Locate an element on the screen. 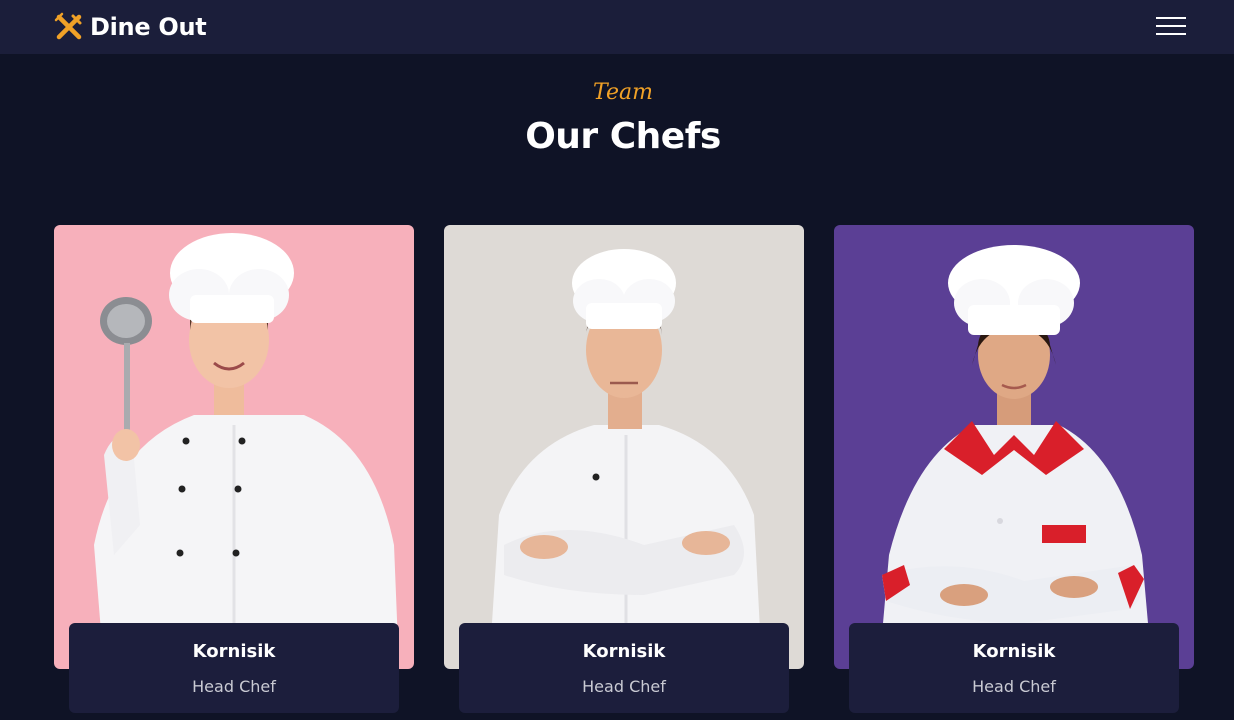 This screenshot has height=720, width=1234. section-title: Our Chefs is located at coordinates (623, 136).